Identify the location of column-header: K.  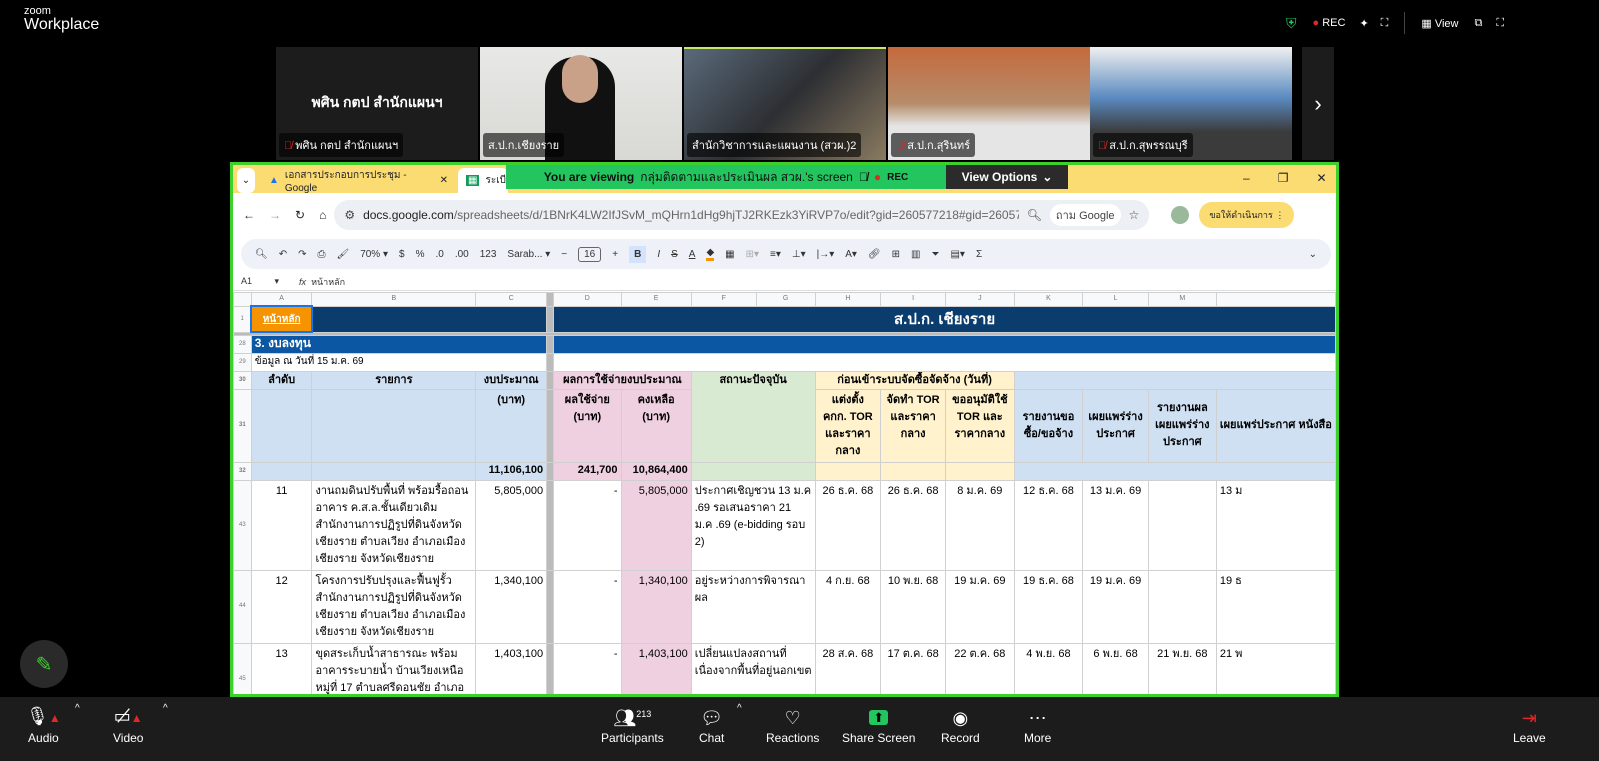
(1048, 299).